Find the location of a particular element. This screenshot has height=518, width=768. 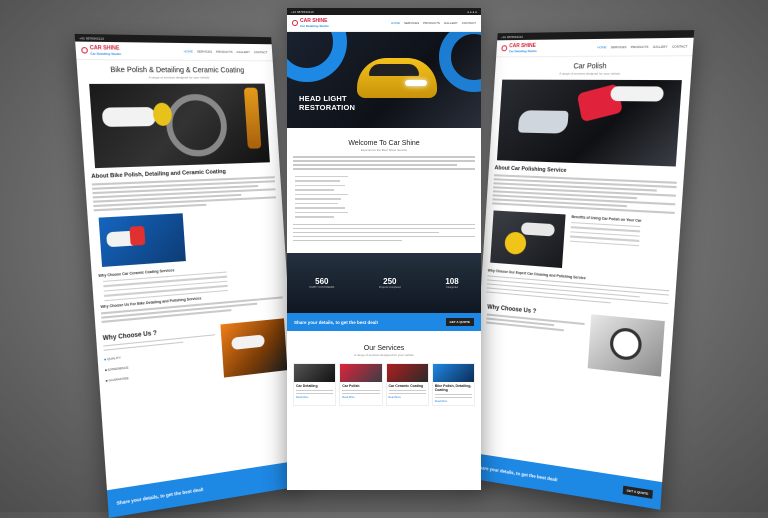

buffer-image is located at coordinates (626, 345).